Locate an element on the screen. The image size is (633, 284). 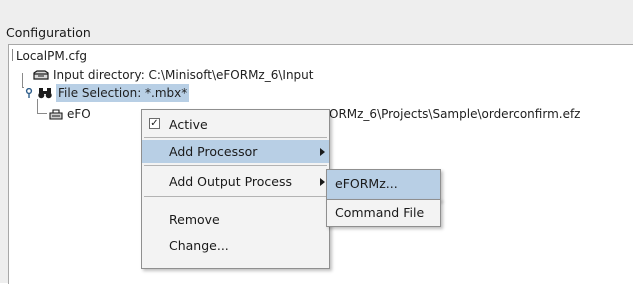
tree-node-path-label: ORMz_6\Projects\Sample\orderconfirm.efz is located at coordinates (455, 114).